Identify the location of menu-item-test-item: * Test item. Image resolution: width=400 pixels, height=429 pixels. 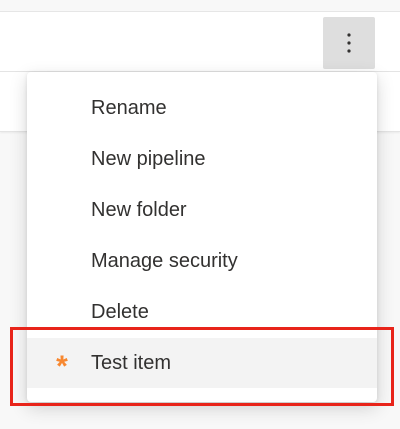
(202, 363).